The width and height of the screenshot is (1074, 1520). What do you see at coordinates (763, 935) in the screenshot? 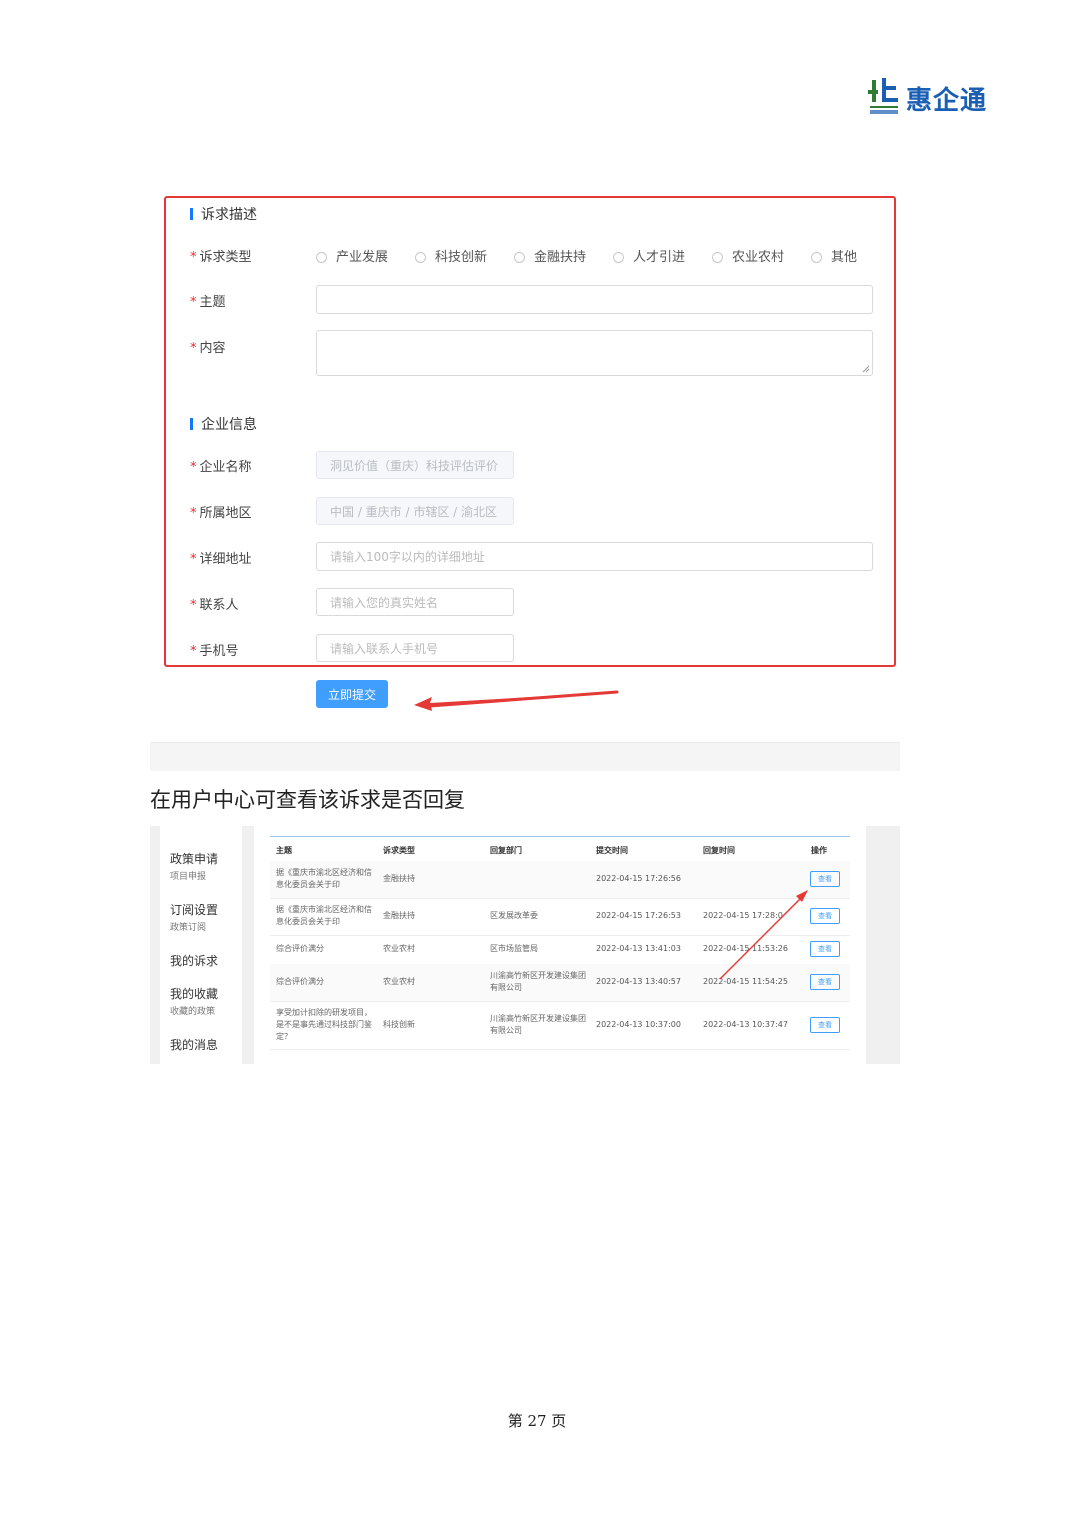
I see `arrow-to-view-button-icon` at bounding box center [763, 935].